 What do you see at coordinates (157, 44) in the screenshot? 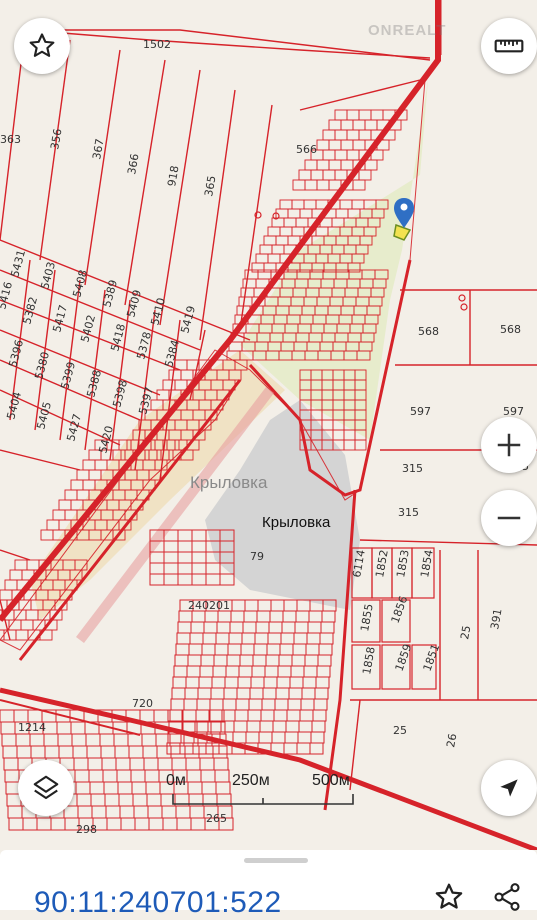
I see `parcel-label-p1502: 1502` at bounding box center [157, 44].